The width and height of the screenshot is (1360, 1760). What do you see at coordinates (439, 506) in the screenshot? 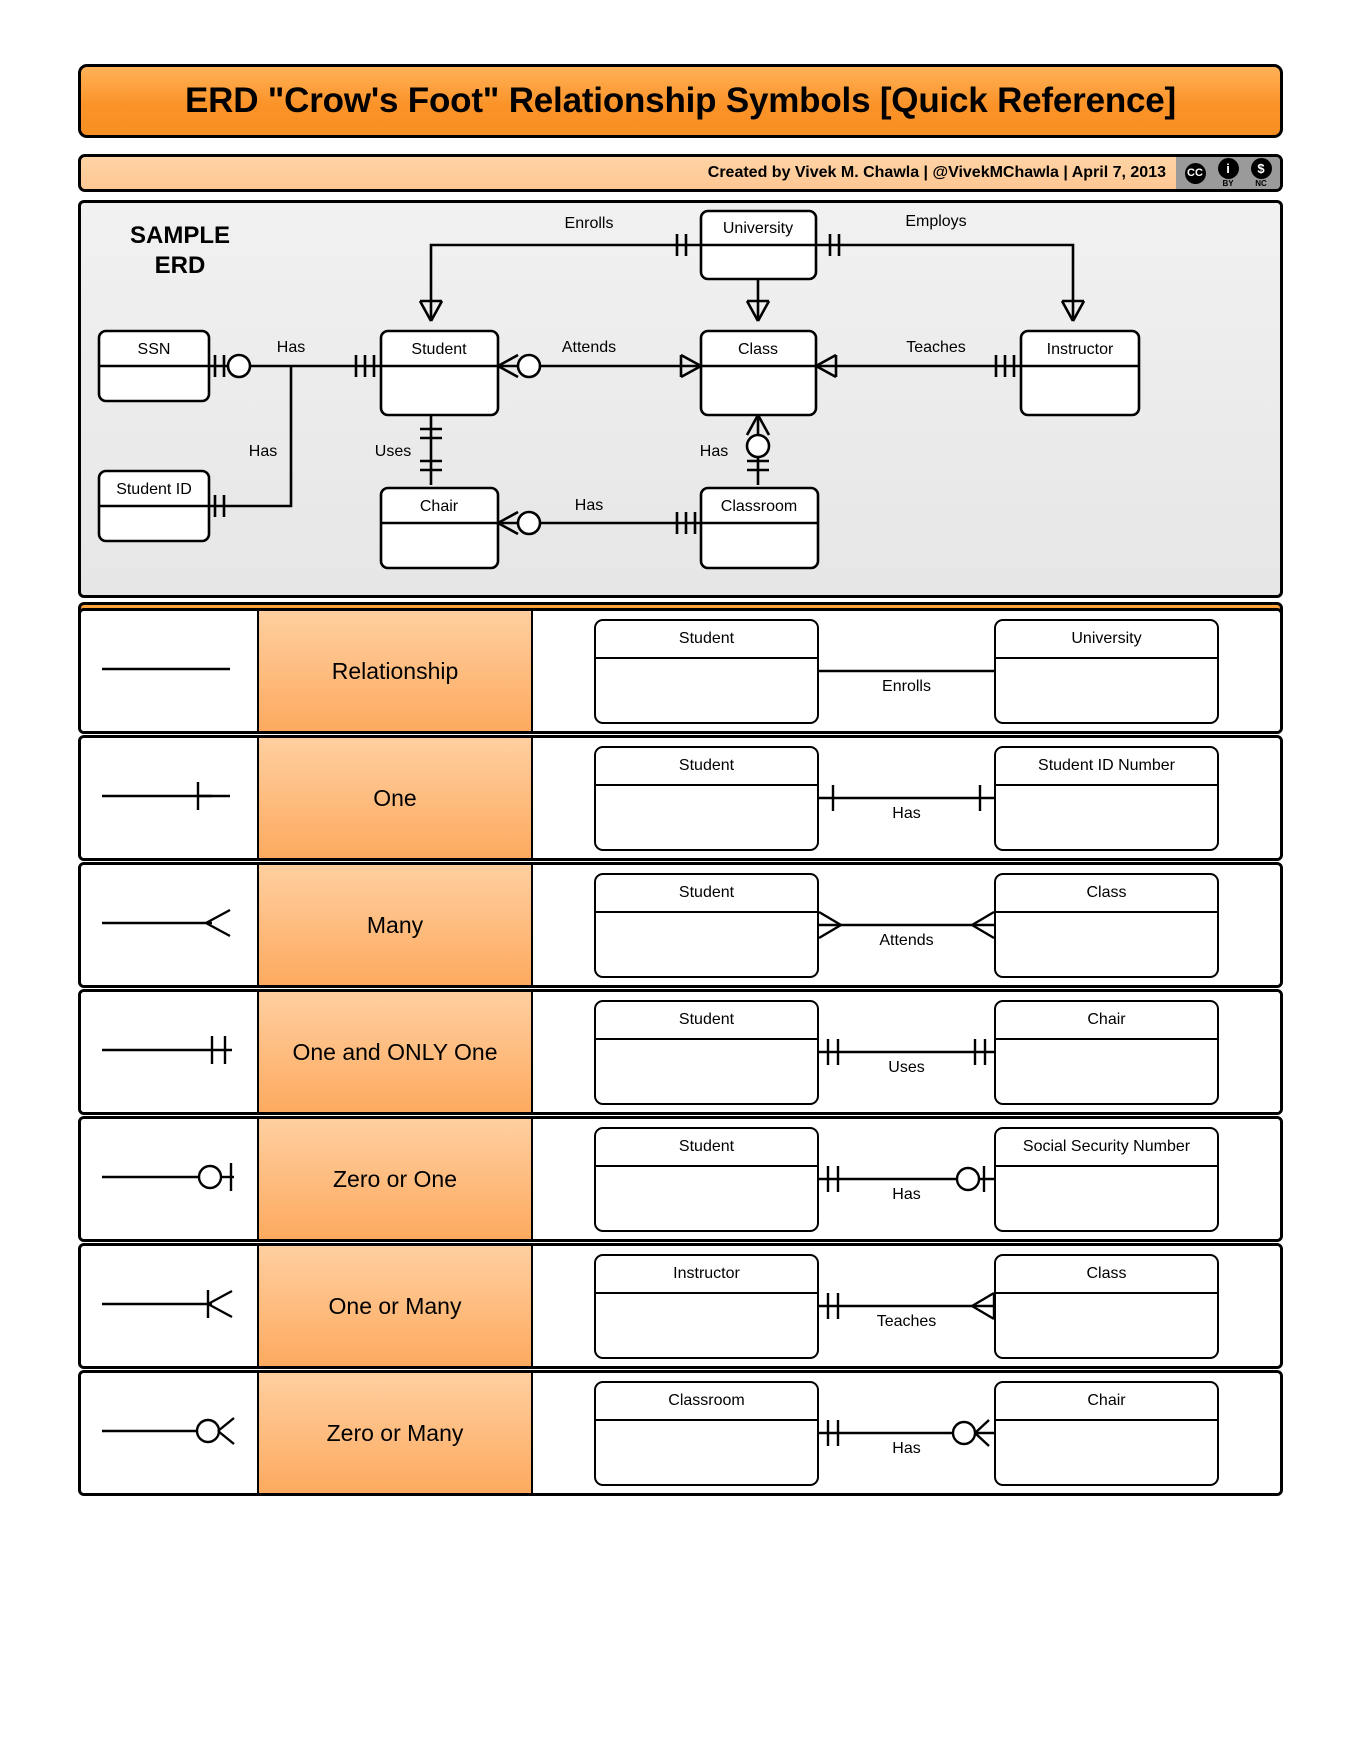
I see `svg-text: Chair` at bounding box center [439, 506].